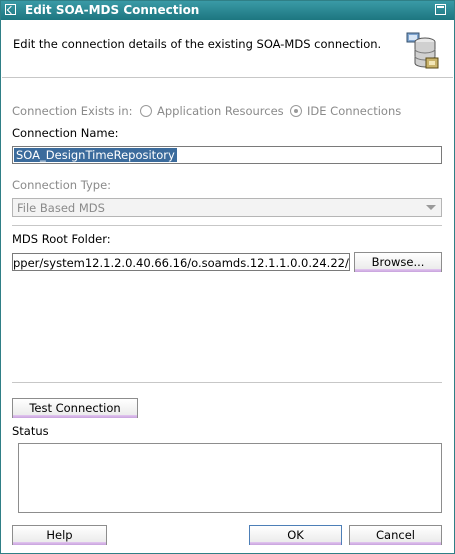 The width and height of the screenshot is (455, 554). What do you see at coordinates (227, 225) in the screenshot?
I see `section-separator` at bounding box center [227, 225].